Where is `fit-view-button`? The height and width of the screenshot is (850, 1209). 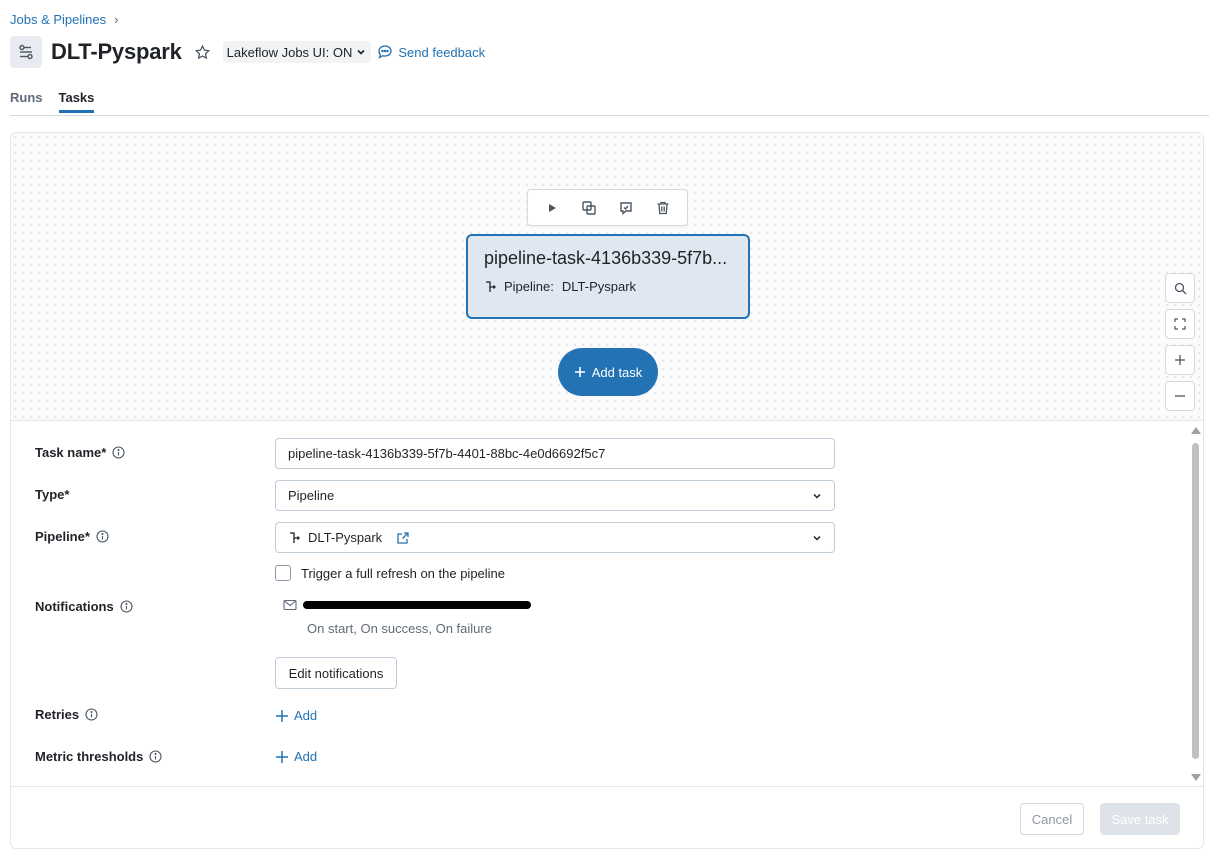
fit-view-button is located at coordinates (1180, 324).